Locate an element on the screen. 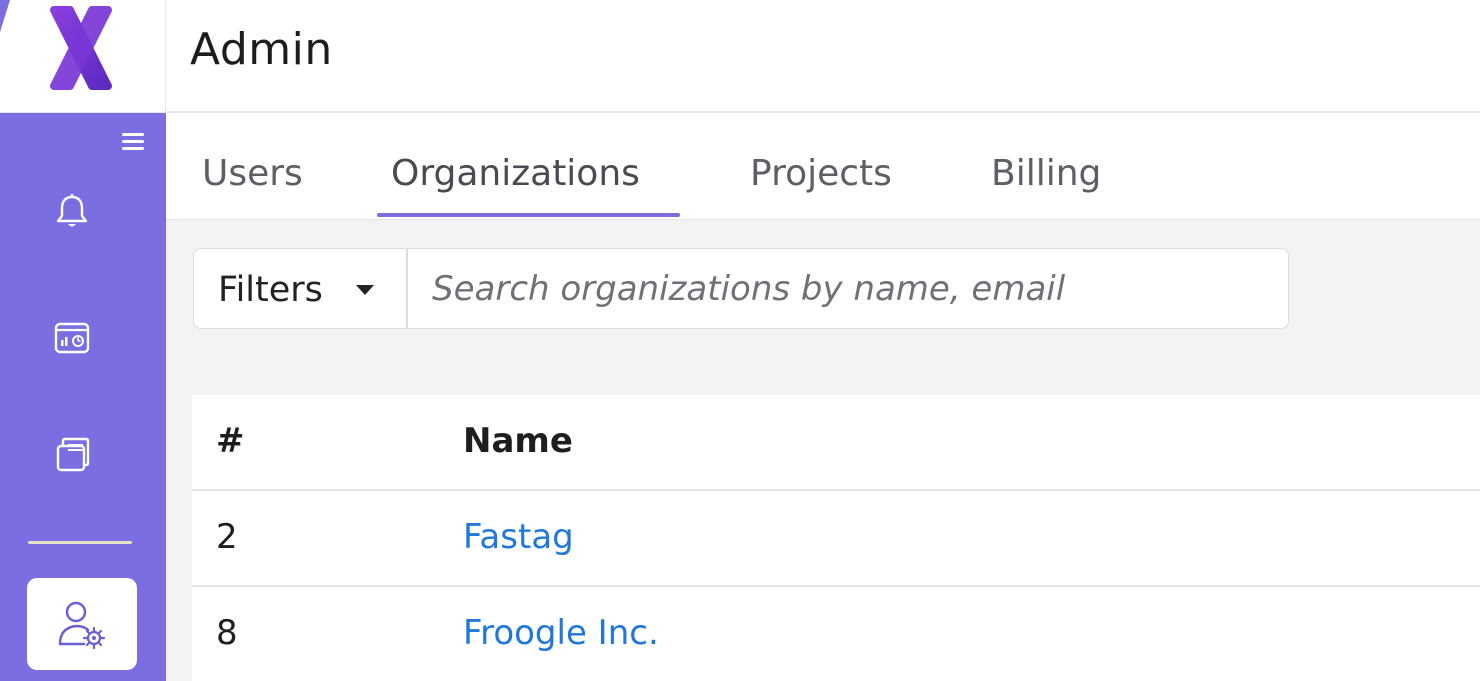 The image size is (1480, 681). hamburger-menu-icon is located at coordinates (133, 143).